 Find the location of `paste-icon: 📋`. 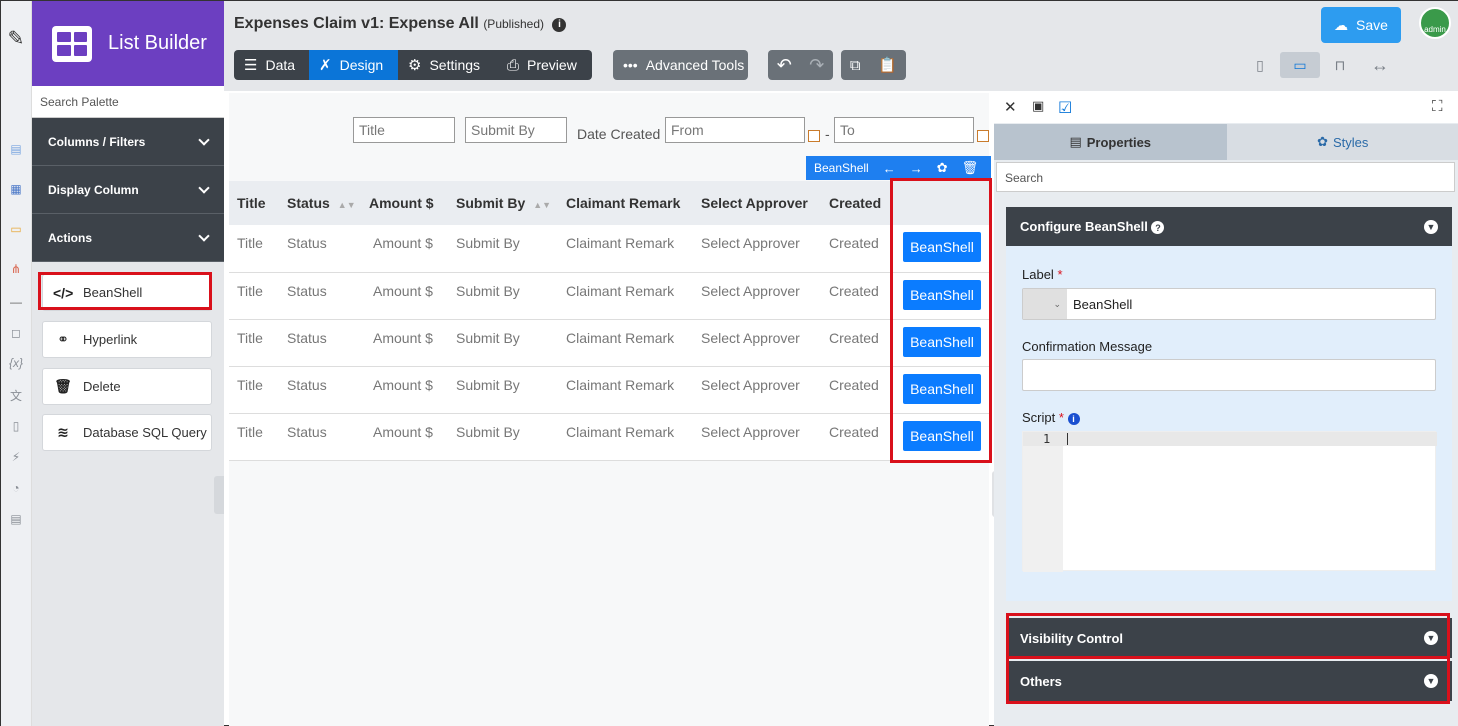

paste-icon: 📋 is located at coordinates (887, 65).